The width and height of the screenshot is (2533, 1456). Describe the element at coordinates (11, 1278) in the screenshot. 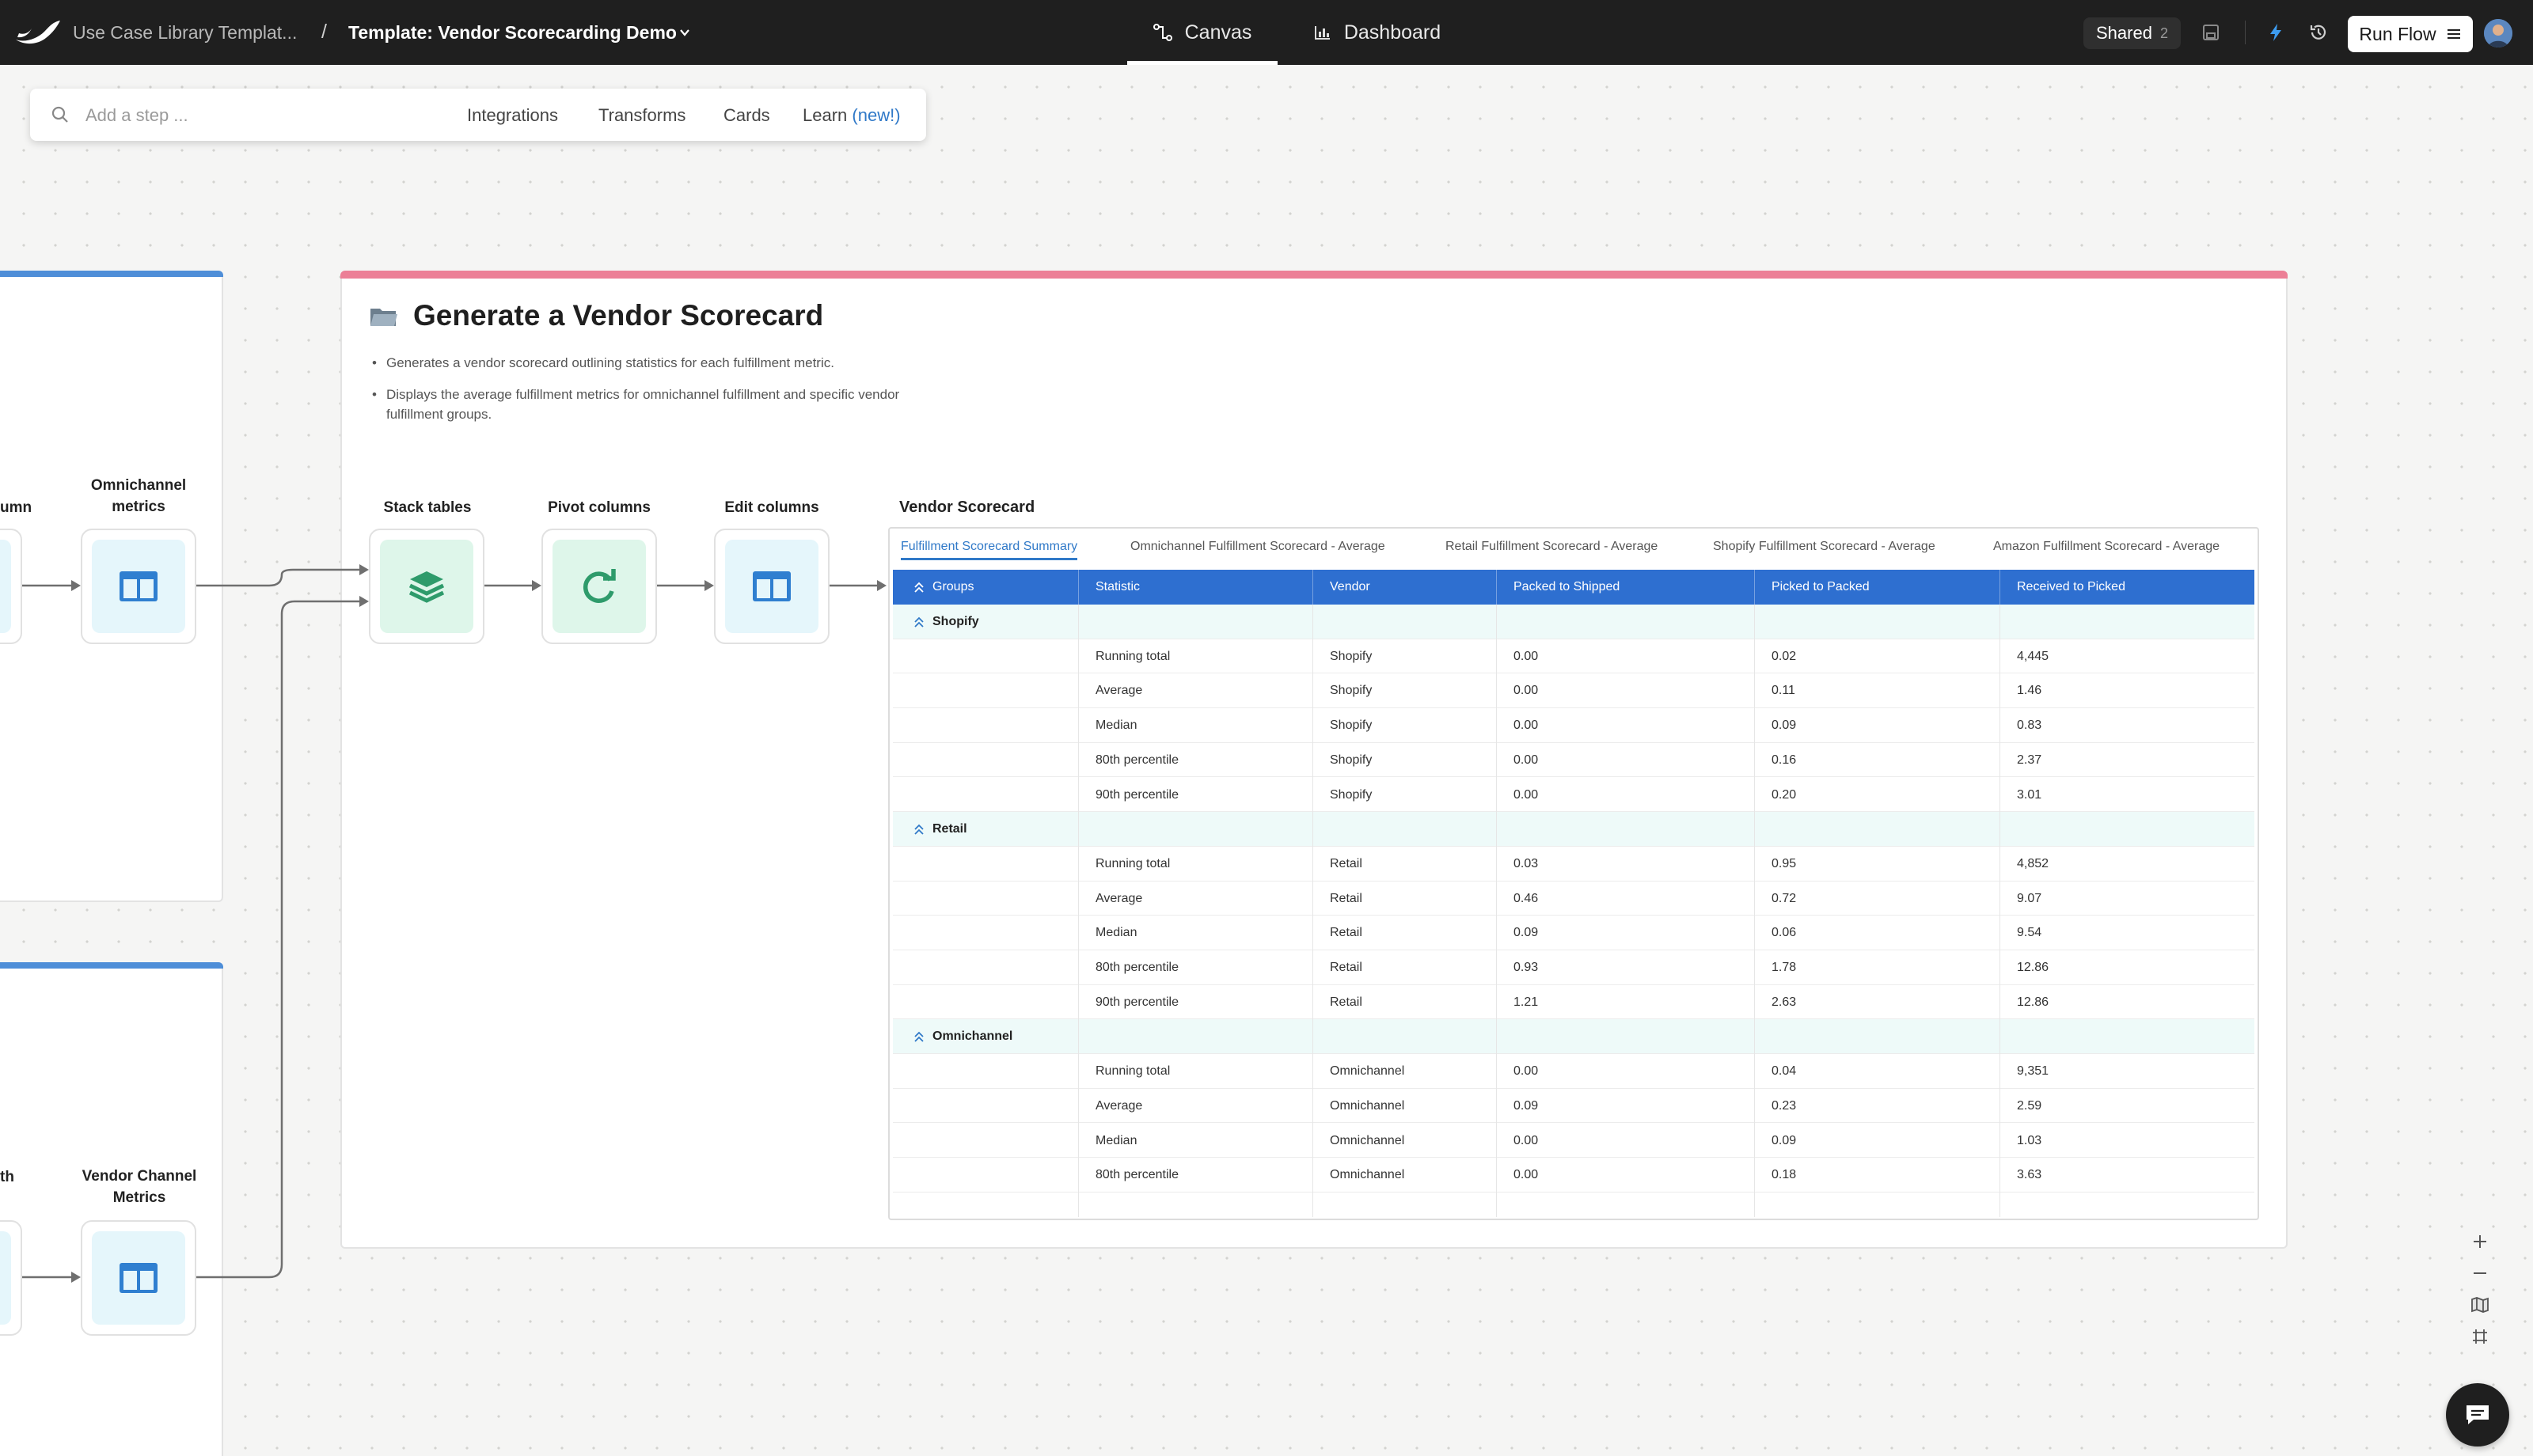

I see `node-partial-bottom` at that location.